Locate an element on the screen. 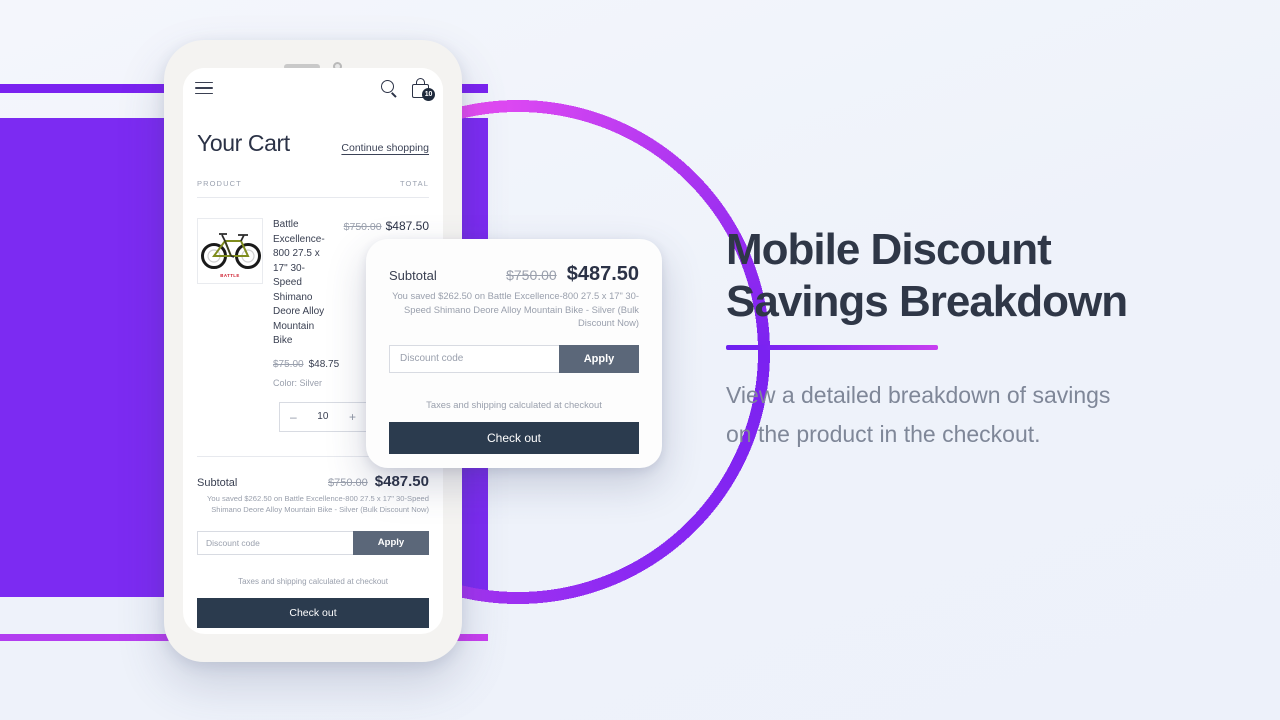  line-total-original: $750.00 is located at coordinates (362, 227).